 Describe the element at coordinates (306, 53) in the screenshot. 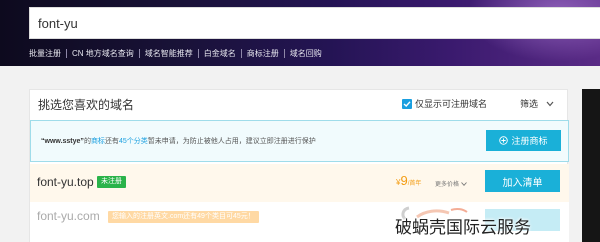

I see `quick-link-buyback: 域名回购` at that location.